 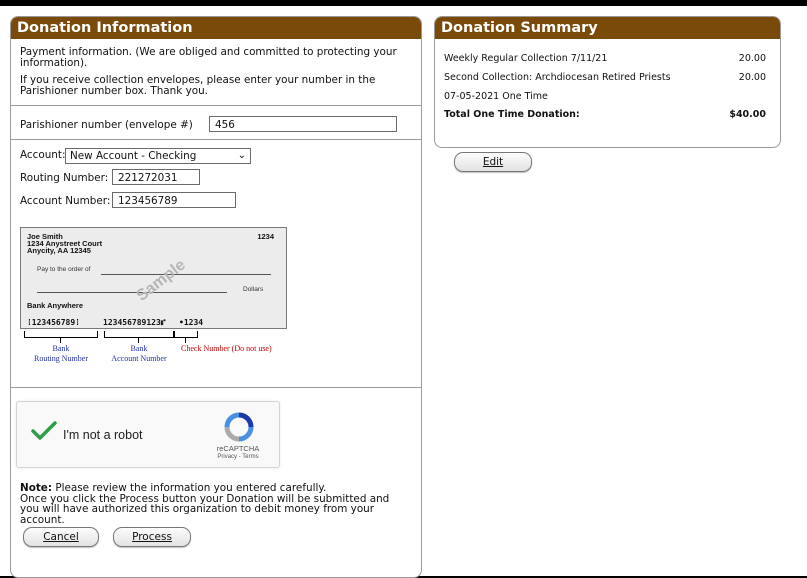 I want to click on account-bracket, so click(x=139, y=334).